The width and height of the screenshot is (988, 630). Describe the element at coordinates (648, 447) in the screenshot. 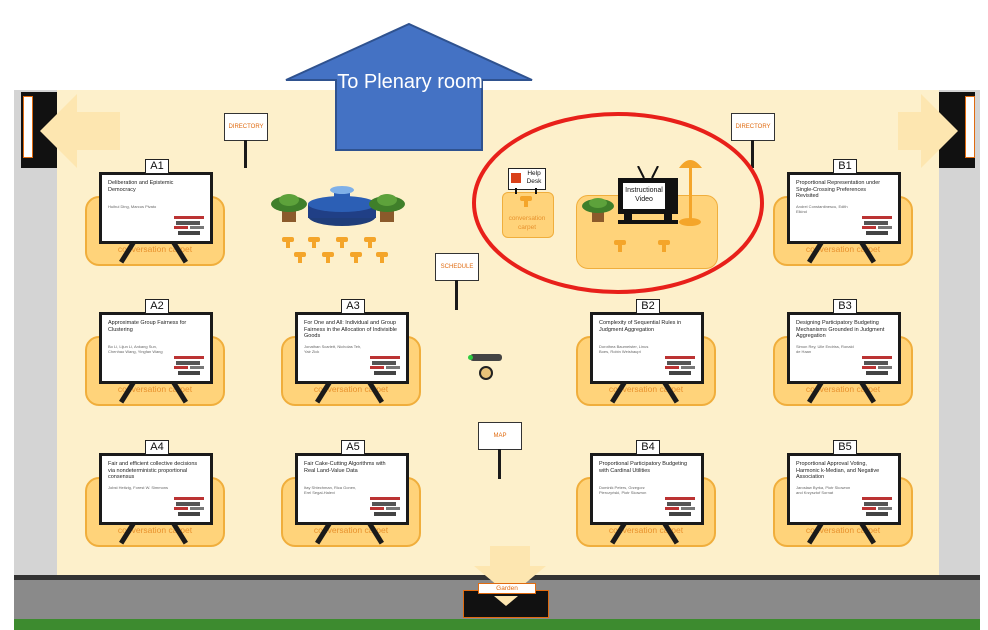

I see `station-id-label: B4` at that location.